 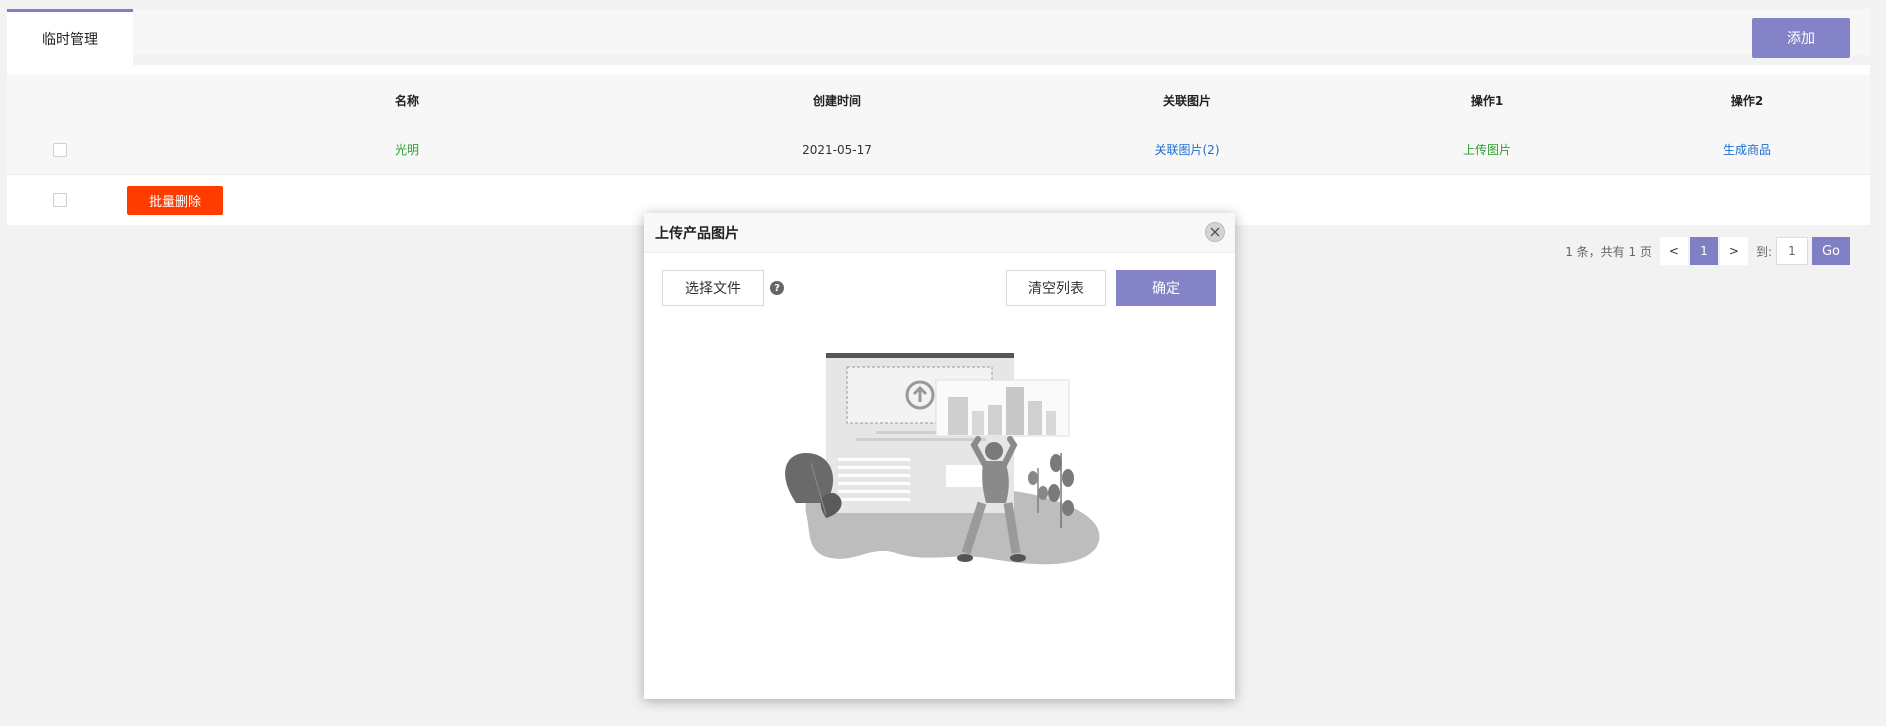 I want to click on generate-product-link: 生成商品, so click(x=1747, y=149).